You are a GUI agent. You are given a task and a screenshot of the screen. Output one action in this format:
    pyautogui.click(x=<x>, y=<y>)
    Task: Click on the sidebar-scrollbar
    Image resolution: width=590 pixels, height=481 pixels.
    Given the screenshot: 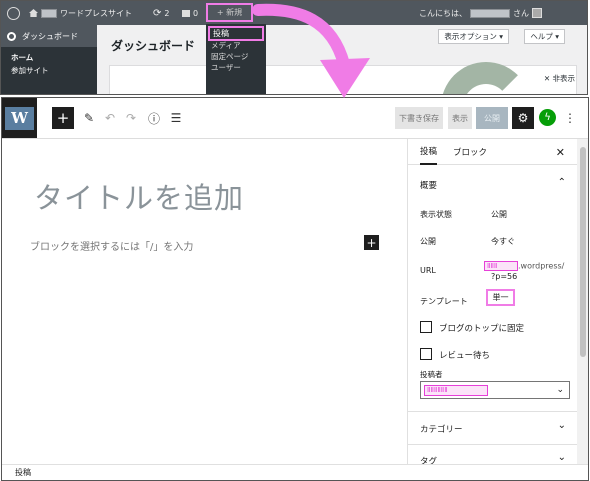 What is the action you would take?
    pyautogui.click(x=582, y=301)
    